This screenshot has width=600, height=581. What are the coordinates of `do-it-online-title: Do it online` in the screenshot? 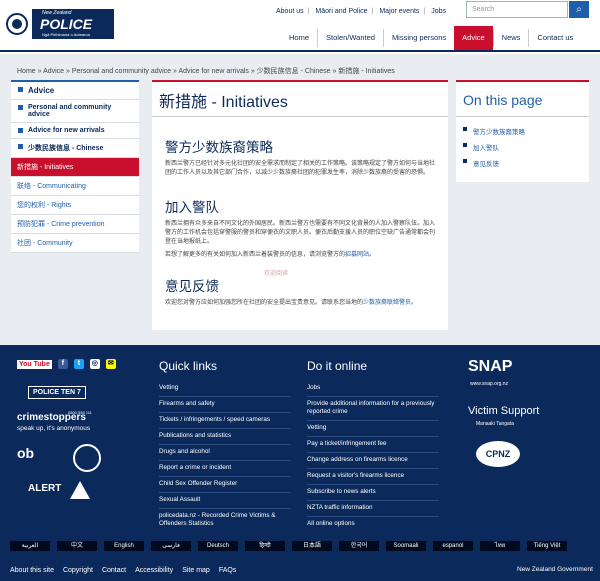 It's located at (337, 366).